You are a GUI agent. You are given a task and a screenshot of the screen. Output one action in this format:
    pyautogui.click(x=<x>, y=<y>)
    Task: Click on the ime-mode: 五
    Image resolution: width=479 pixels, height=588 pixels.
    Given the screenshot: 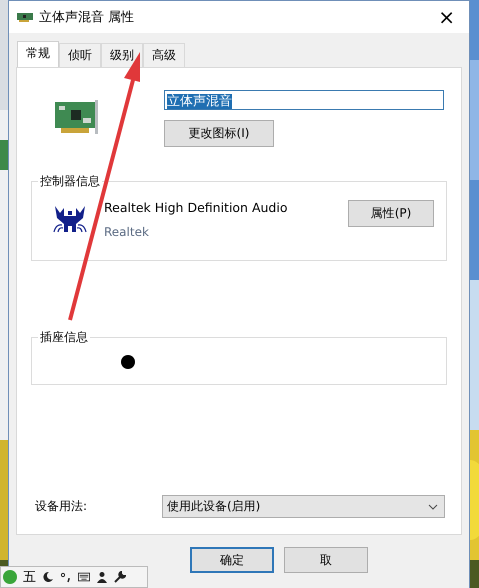 What is the action you would take?
    pyautogui.click(x=29, y=577)
    